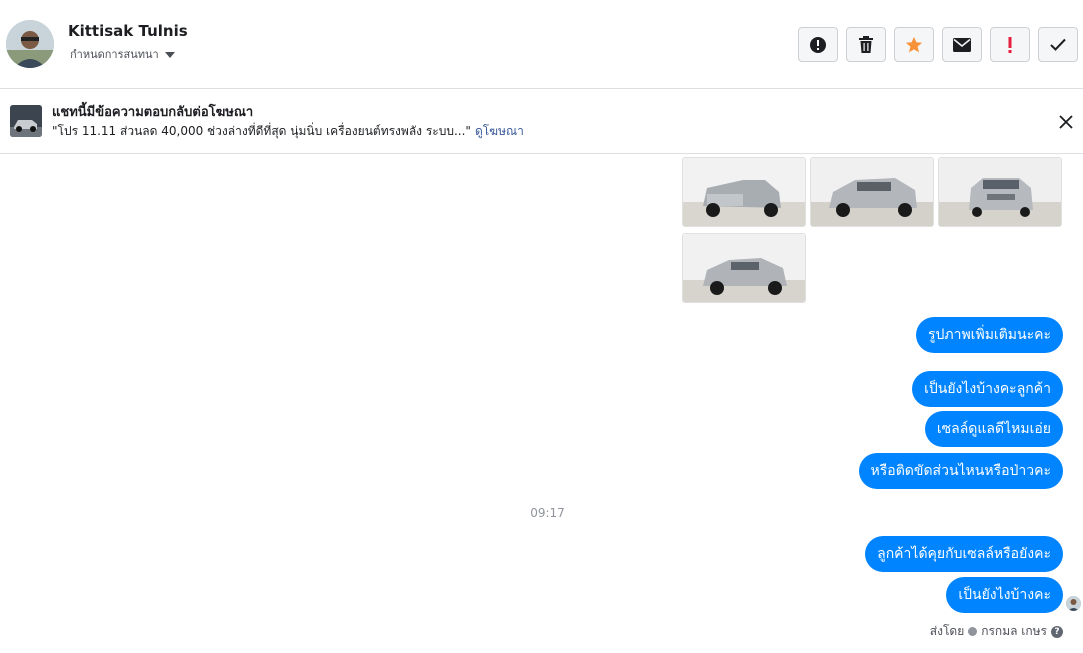  Describe the element at coordinates (872, 192) in the screenshot. I see `car-photo-front-angle` at that location.